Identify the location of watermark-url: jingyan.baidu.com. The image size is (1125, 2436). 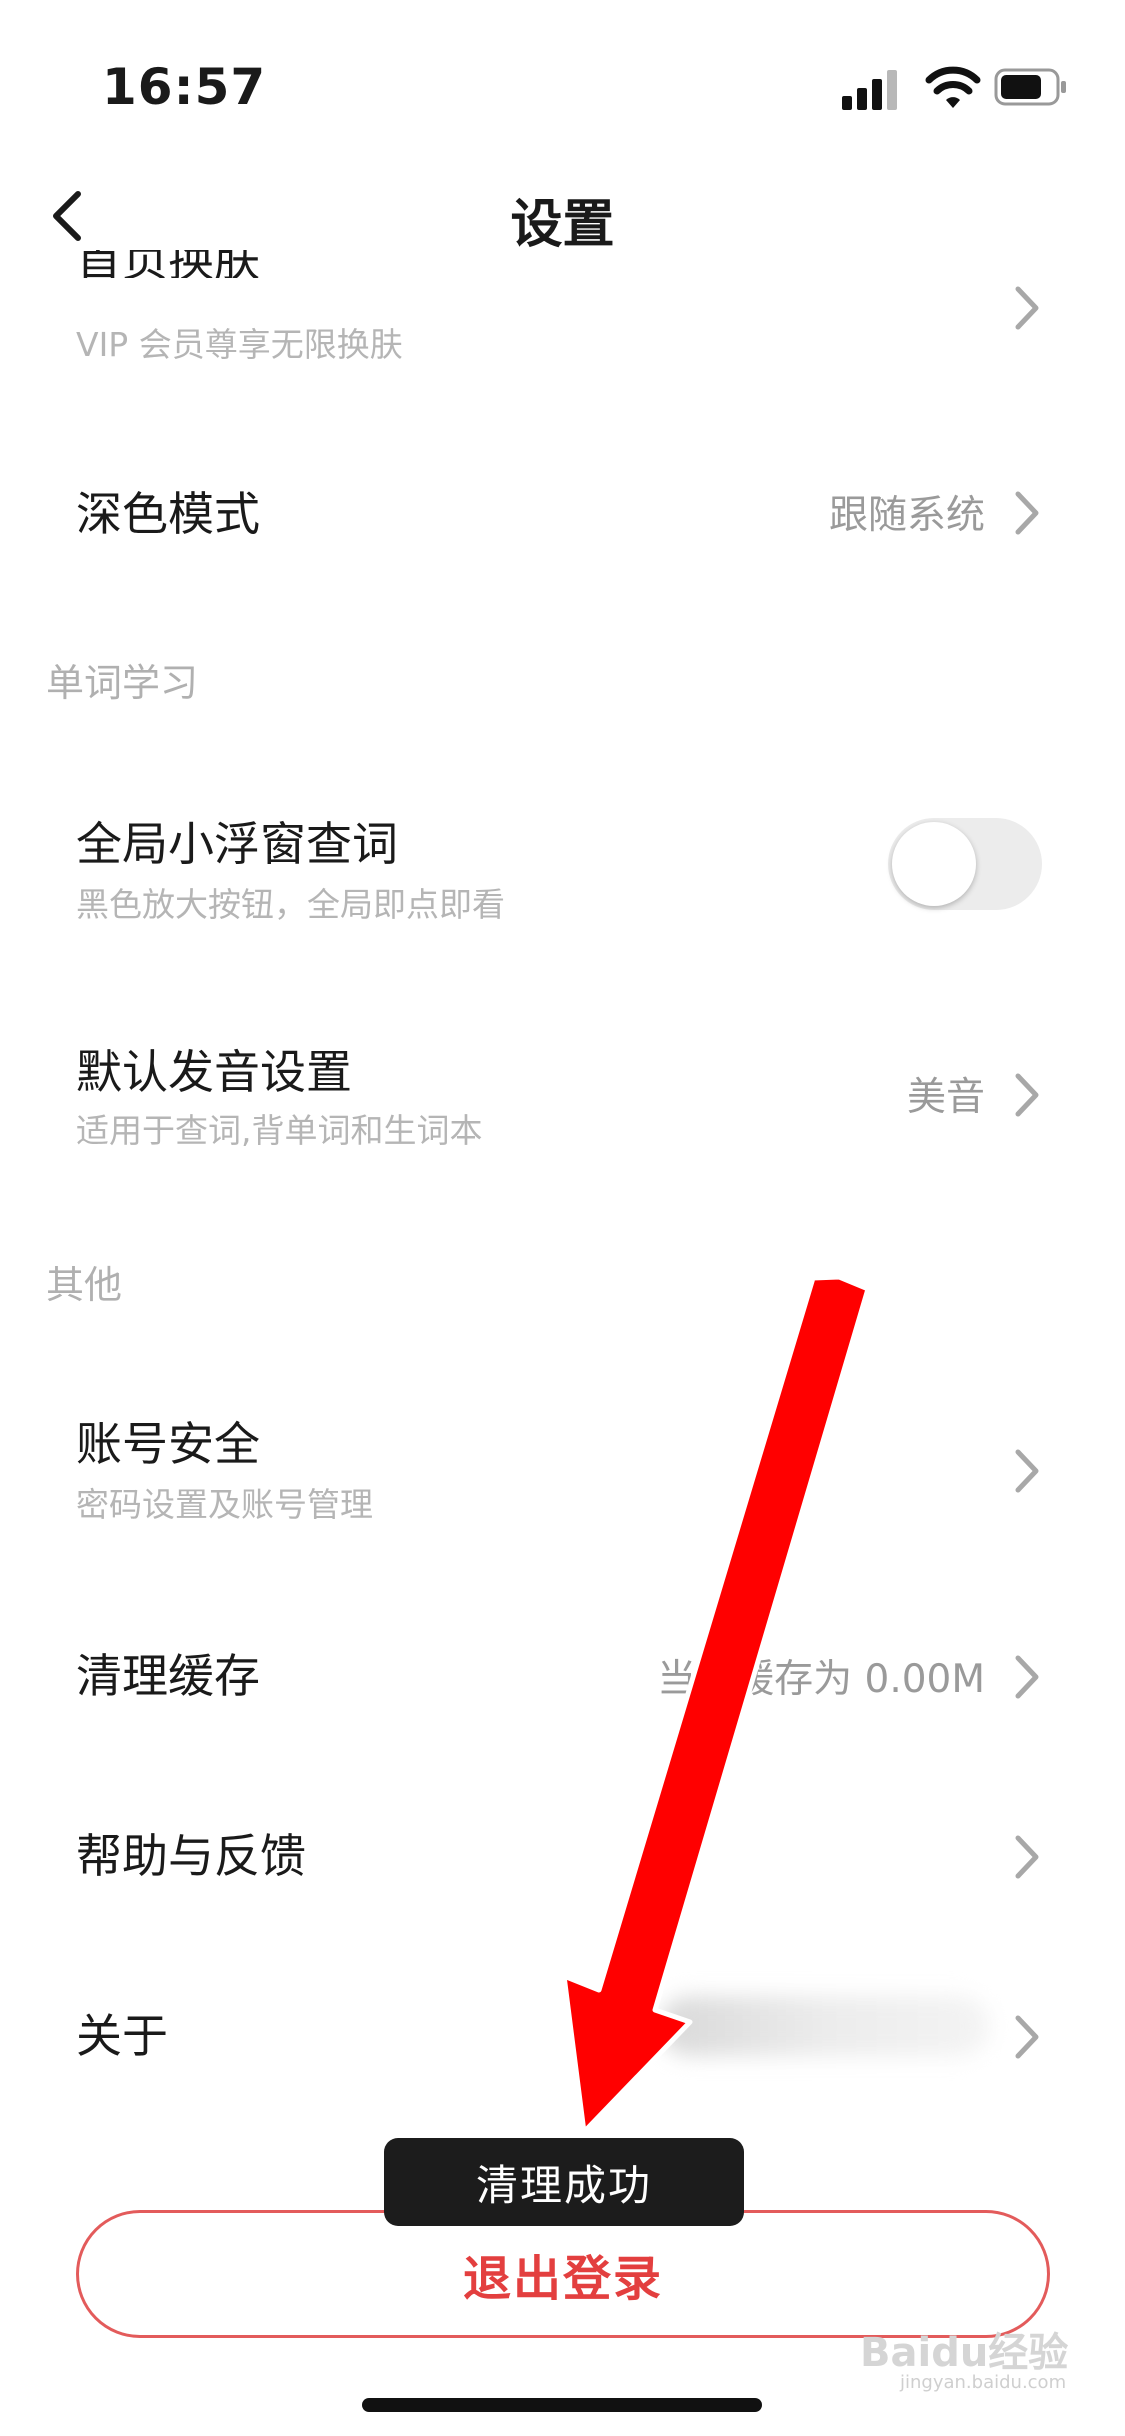
(983, 2382).